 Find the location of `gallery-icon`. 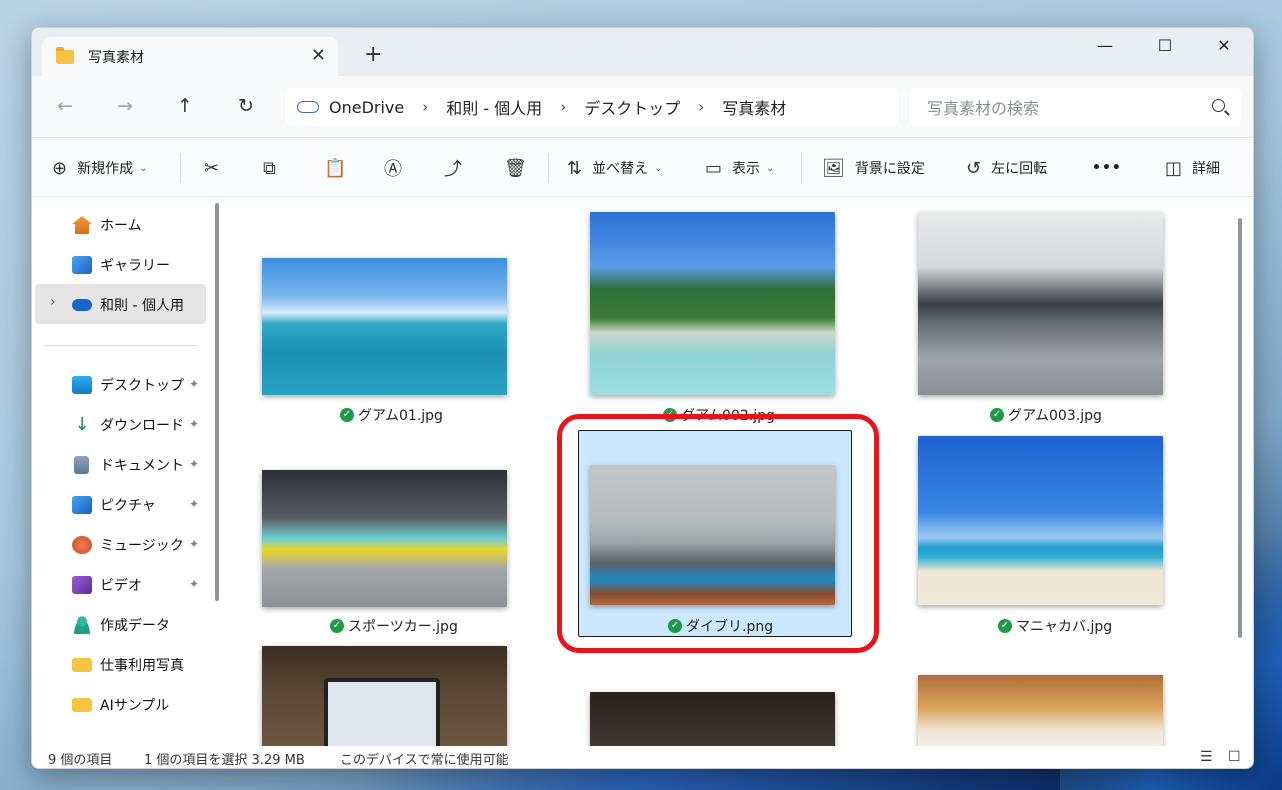

gallery-icon is located at coordinates (82, 265).